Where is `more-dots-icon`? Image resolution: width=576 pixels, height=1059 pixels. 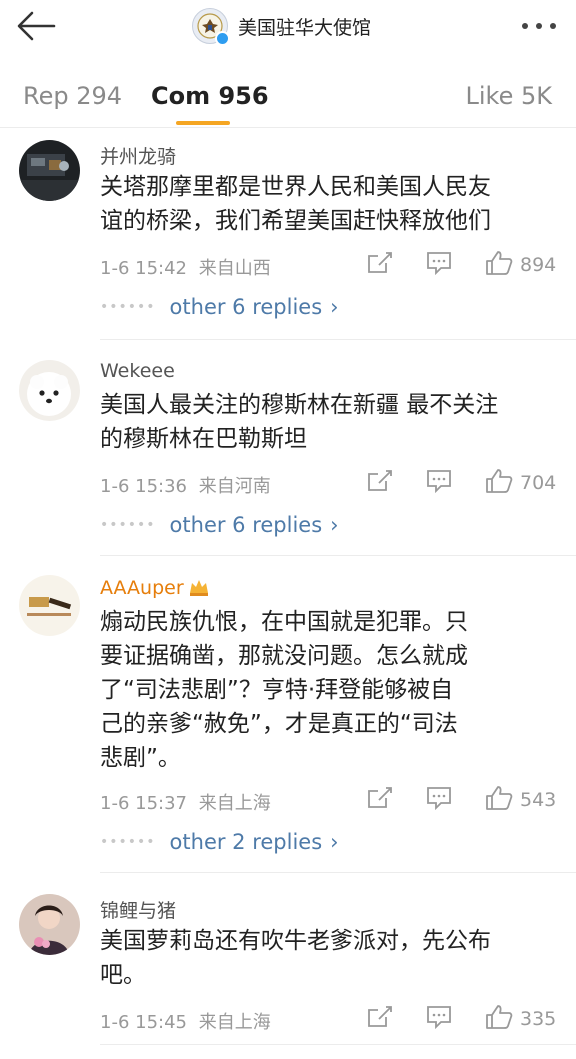 more-dots-icon is located at coordinates (539, 26).